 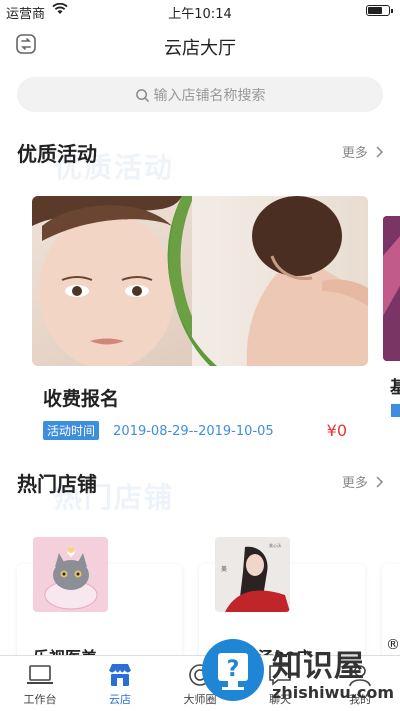 What do you see at coordinates (336, 430) in the screenshot?
I see `activity-price: ¥0` at bounding box center [336, 430].